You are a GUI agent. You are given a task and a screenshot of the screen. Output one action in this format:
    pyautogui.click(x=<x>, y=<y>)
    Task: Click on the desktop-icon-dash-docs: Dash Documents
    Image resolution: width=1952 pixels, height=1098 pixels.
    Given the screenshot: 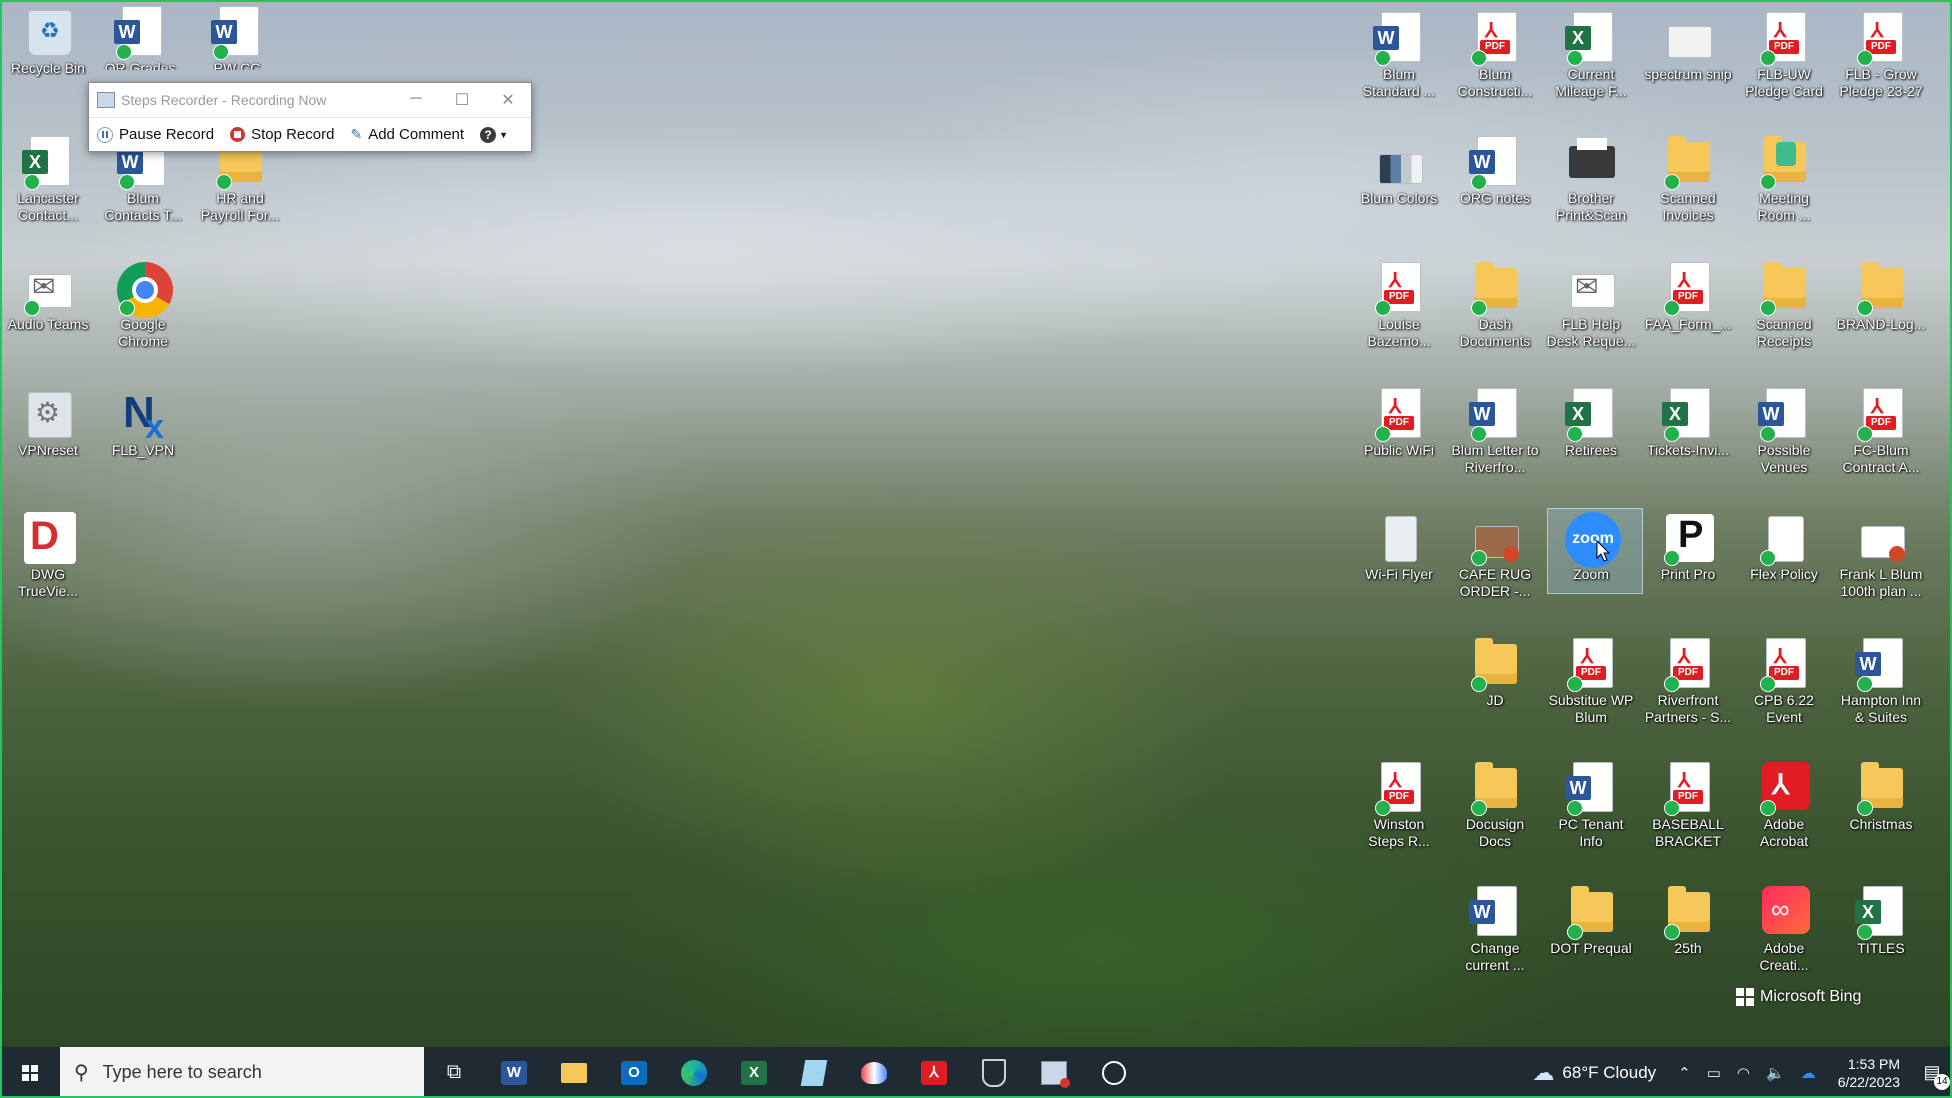 What is the action you would take?
    pyautogui.click(x=1495, y=308)
    